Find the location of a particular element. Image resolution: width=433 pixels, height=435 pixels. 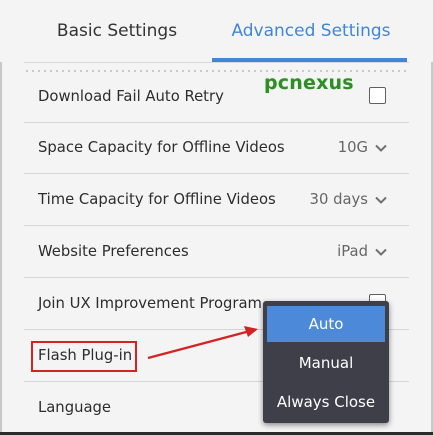

dropdown-option-manual: Manual is located at coordinates (326, 363).